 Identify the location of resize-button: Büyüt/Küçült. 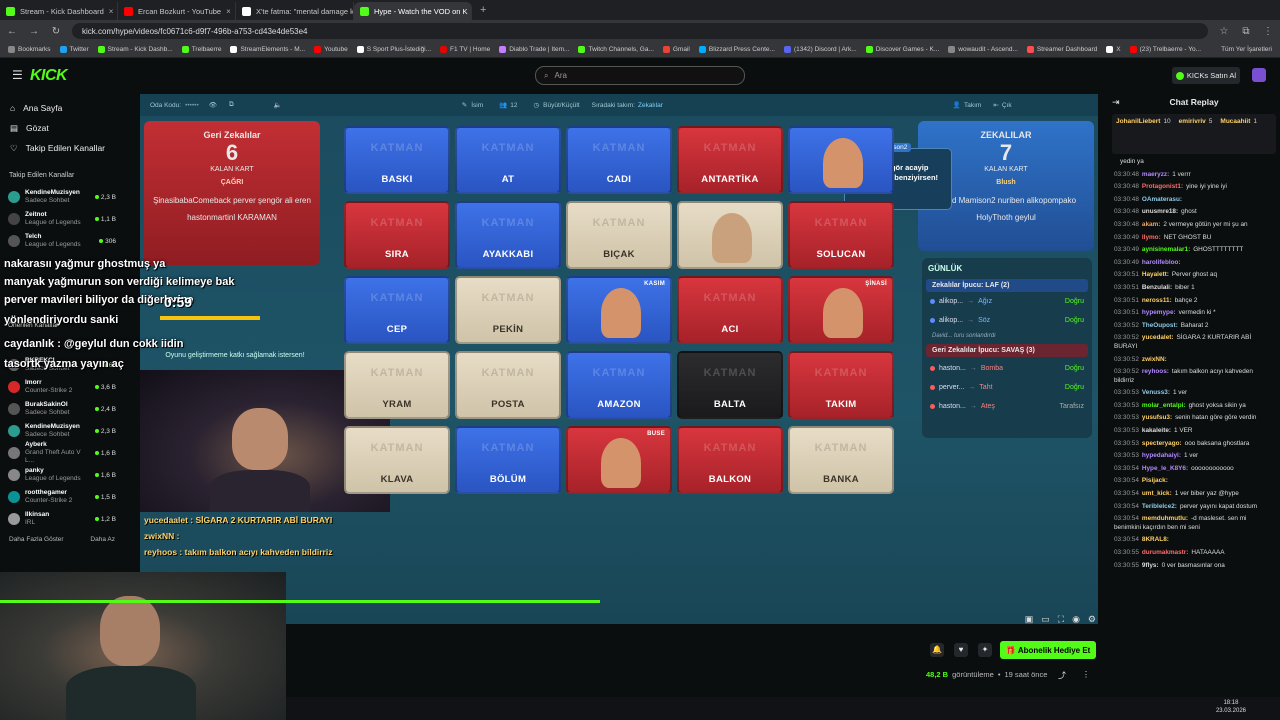
(561, 105).